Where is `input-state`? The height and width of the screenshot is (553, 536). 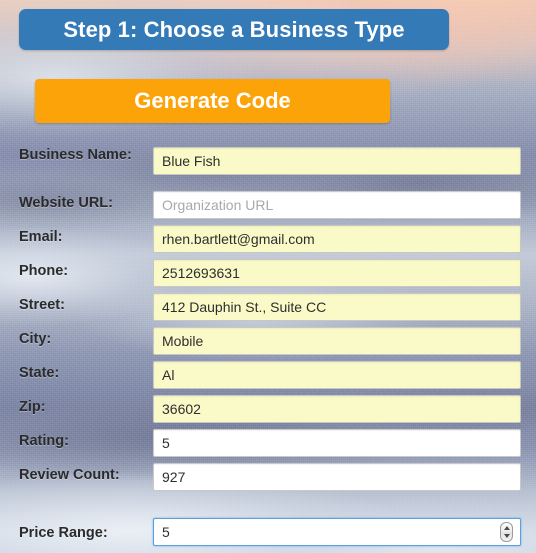
input-state is located at coordinates (337, 375).